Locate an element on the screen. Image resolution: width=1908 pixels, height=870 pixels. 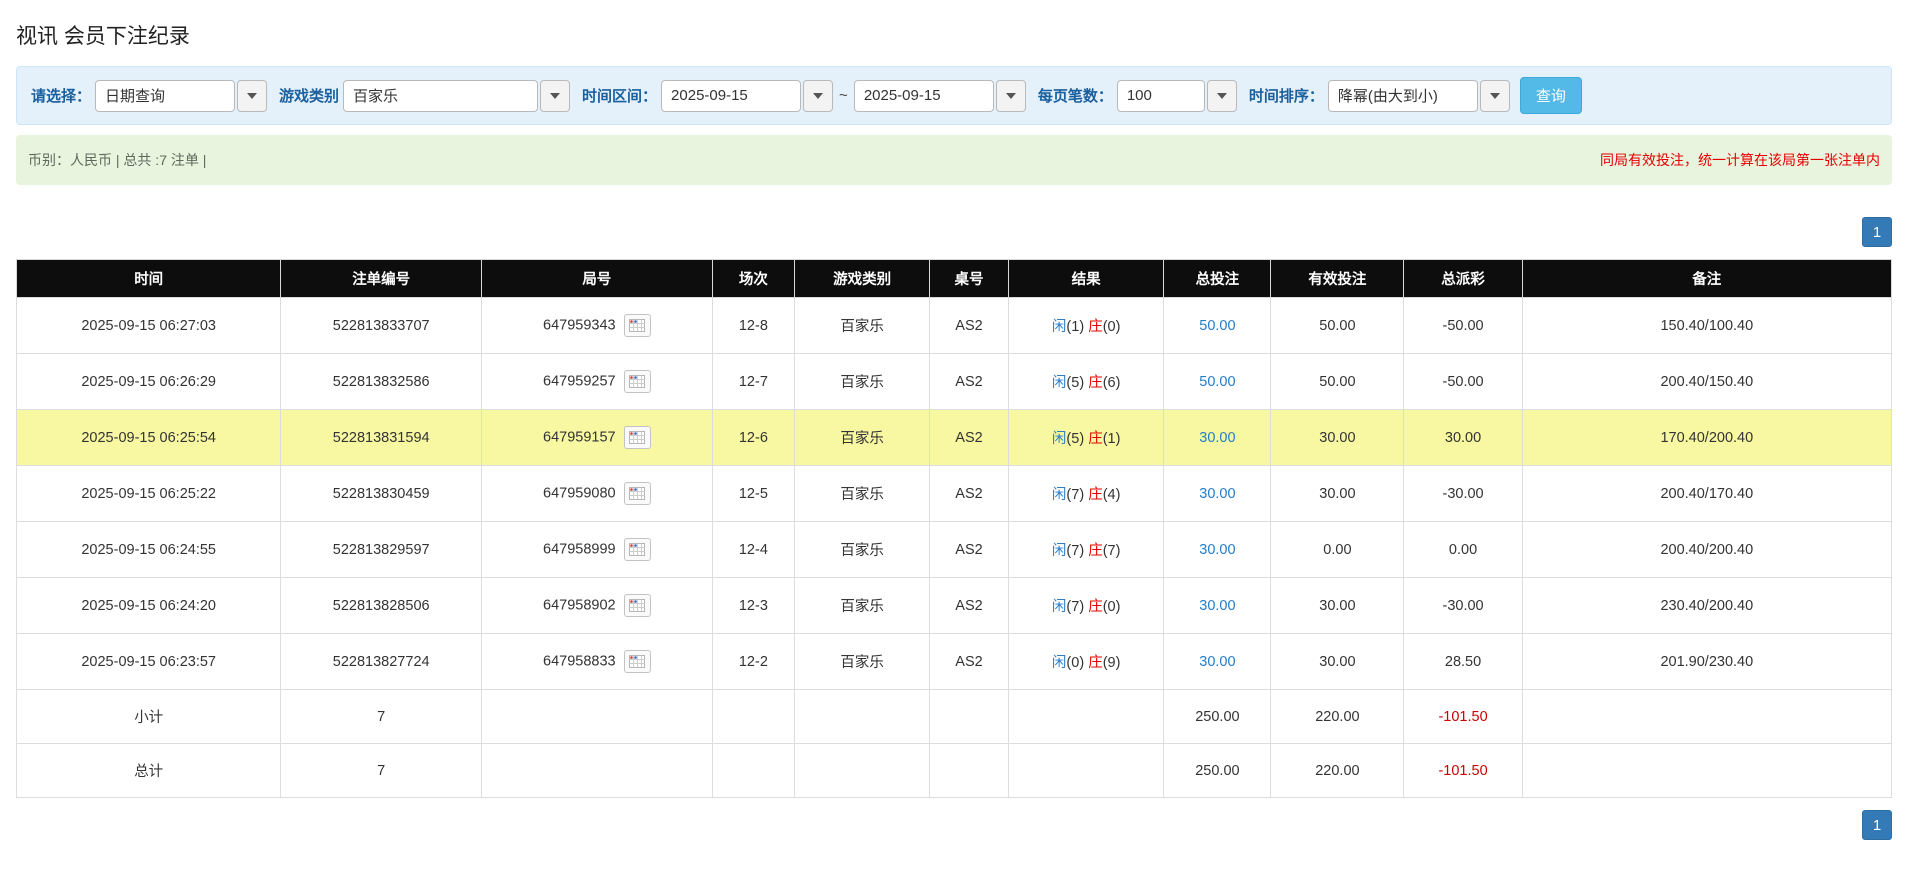
cell-bet-id: 522813829597 is located at coordinates (381, 549).